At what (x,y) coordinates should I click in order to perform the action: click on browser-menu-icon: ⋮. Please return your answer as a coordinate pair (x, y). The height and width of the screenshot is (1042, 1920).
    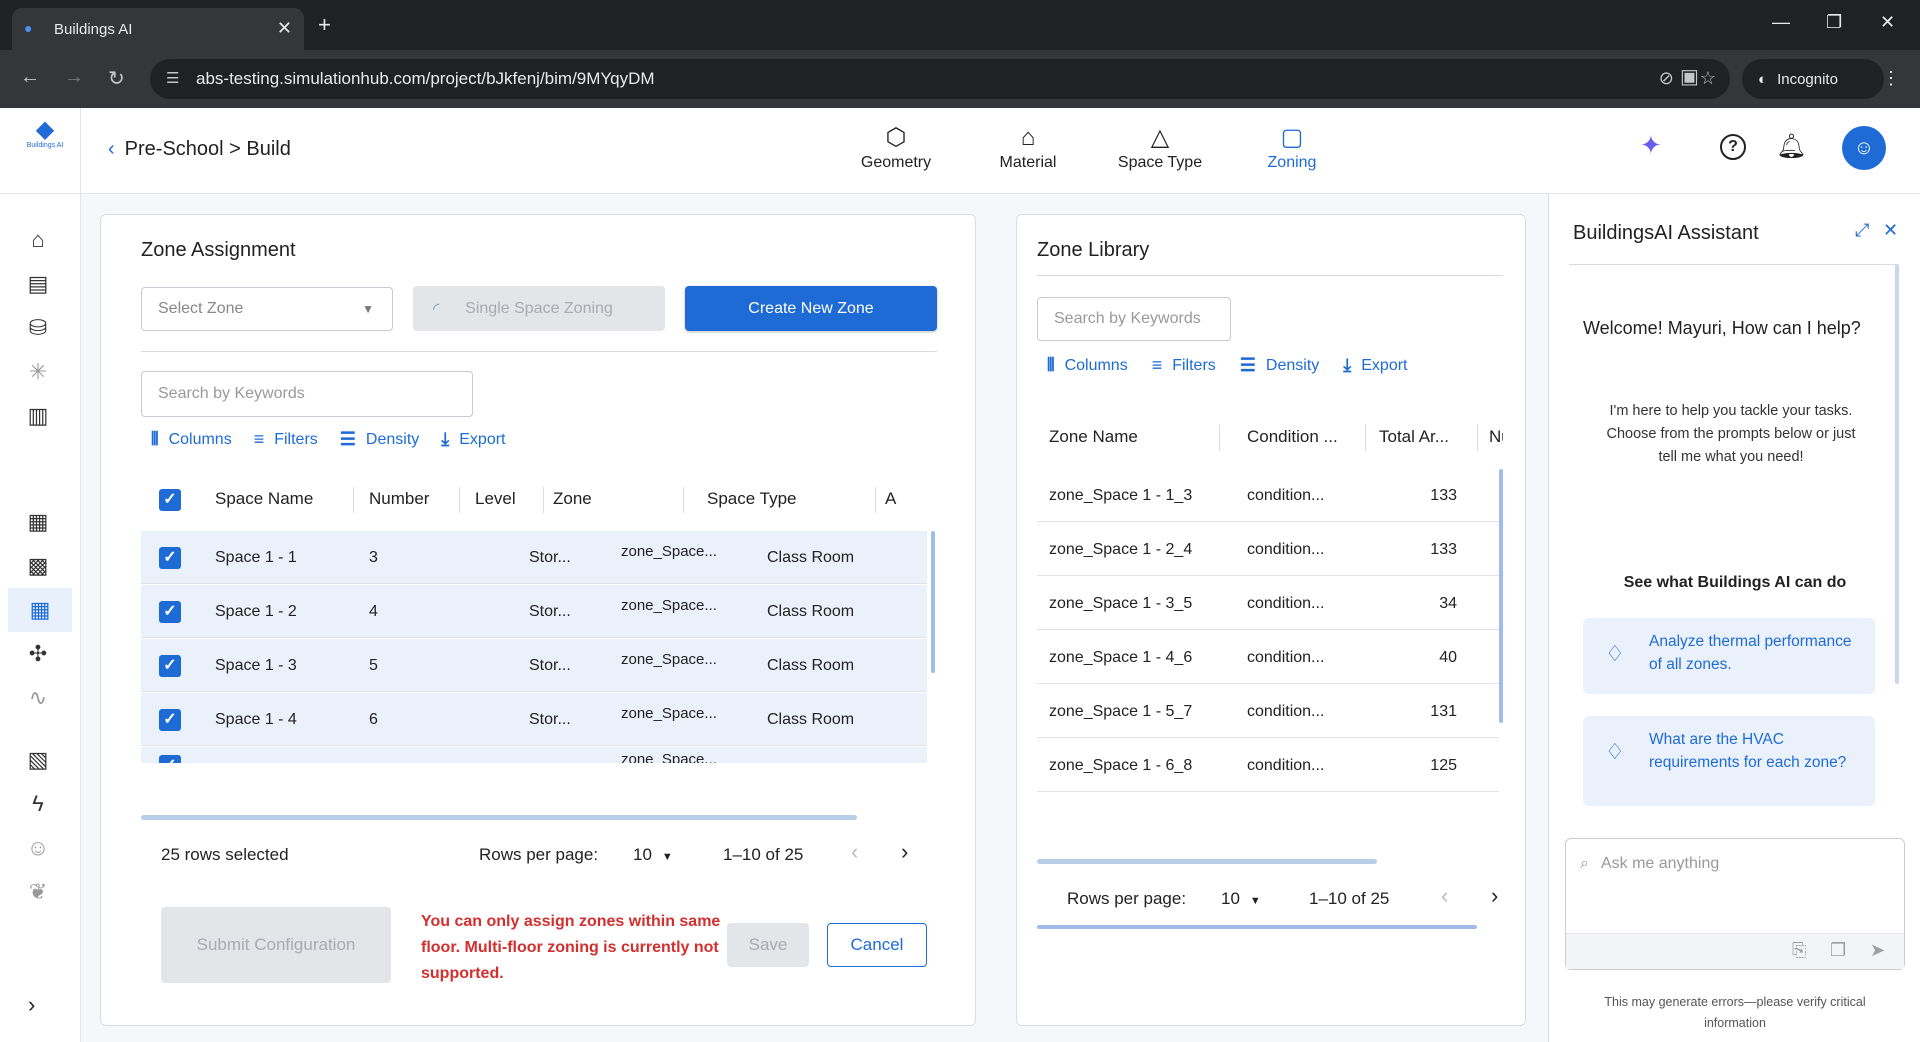
    Looking at the image, I should click on (1891, 78).